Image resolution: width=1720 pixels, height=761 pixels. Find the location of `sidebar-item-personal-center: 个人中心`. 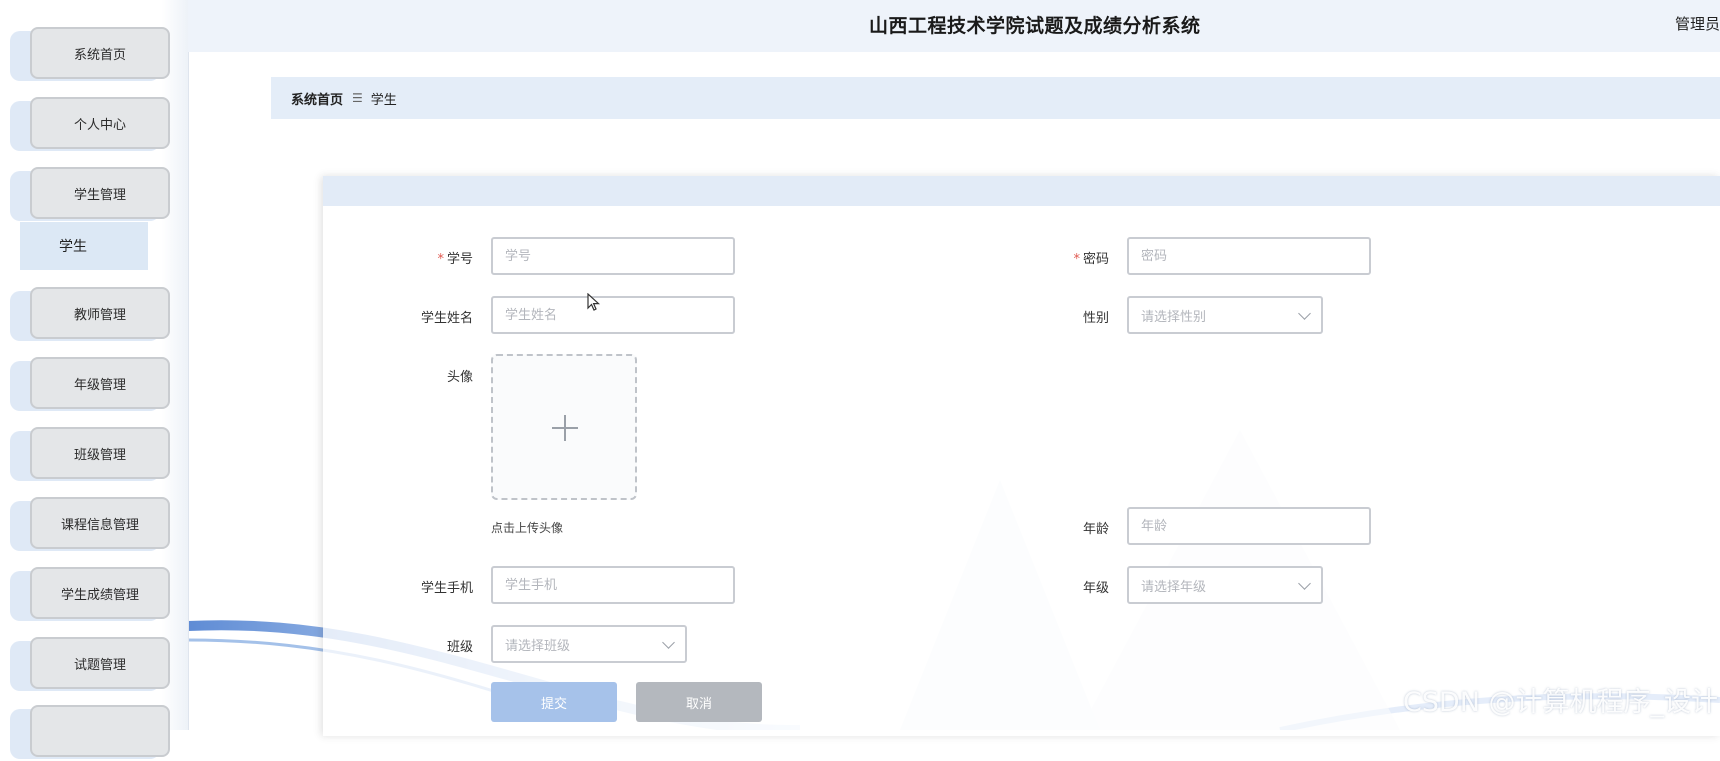

sidebar-item-personal-center: 个人中心 is located at coordinates (91, 125).